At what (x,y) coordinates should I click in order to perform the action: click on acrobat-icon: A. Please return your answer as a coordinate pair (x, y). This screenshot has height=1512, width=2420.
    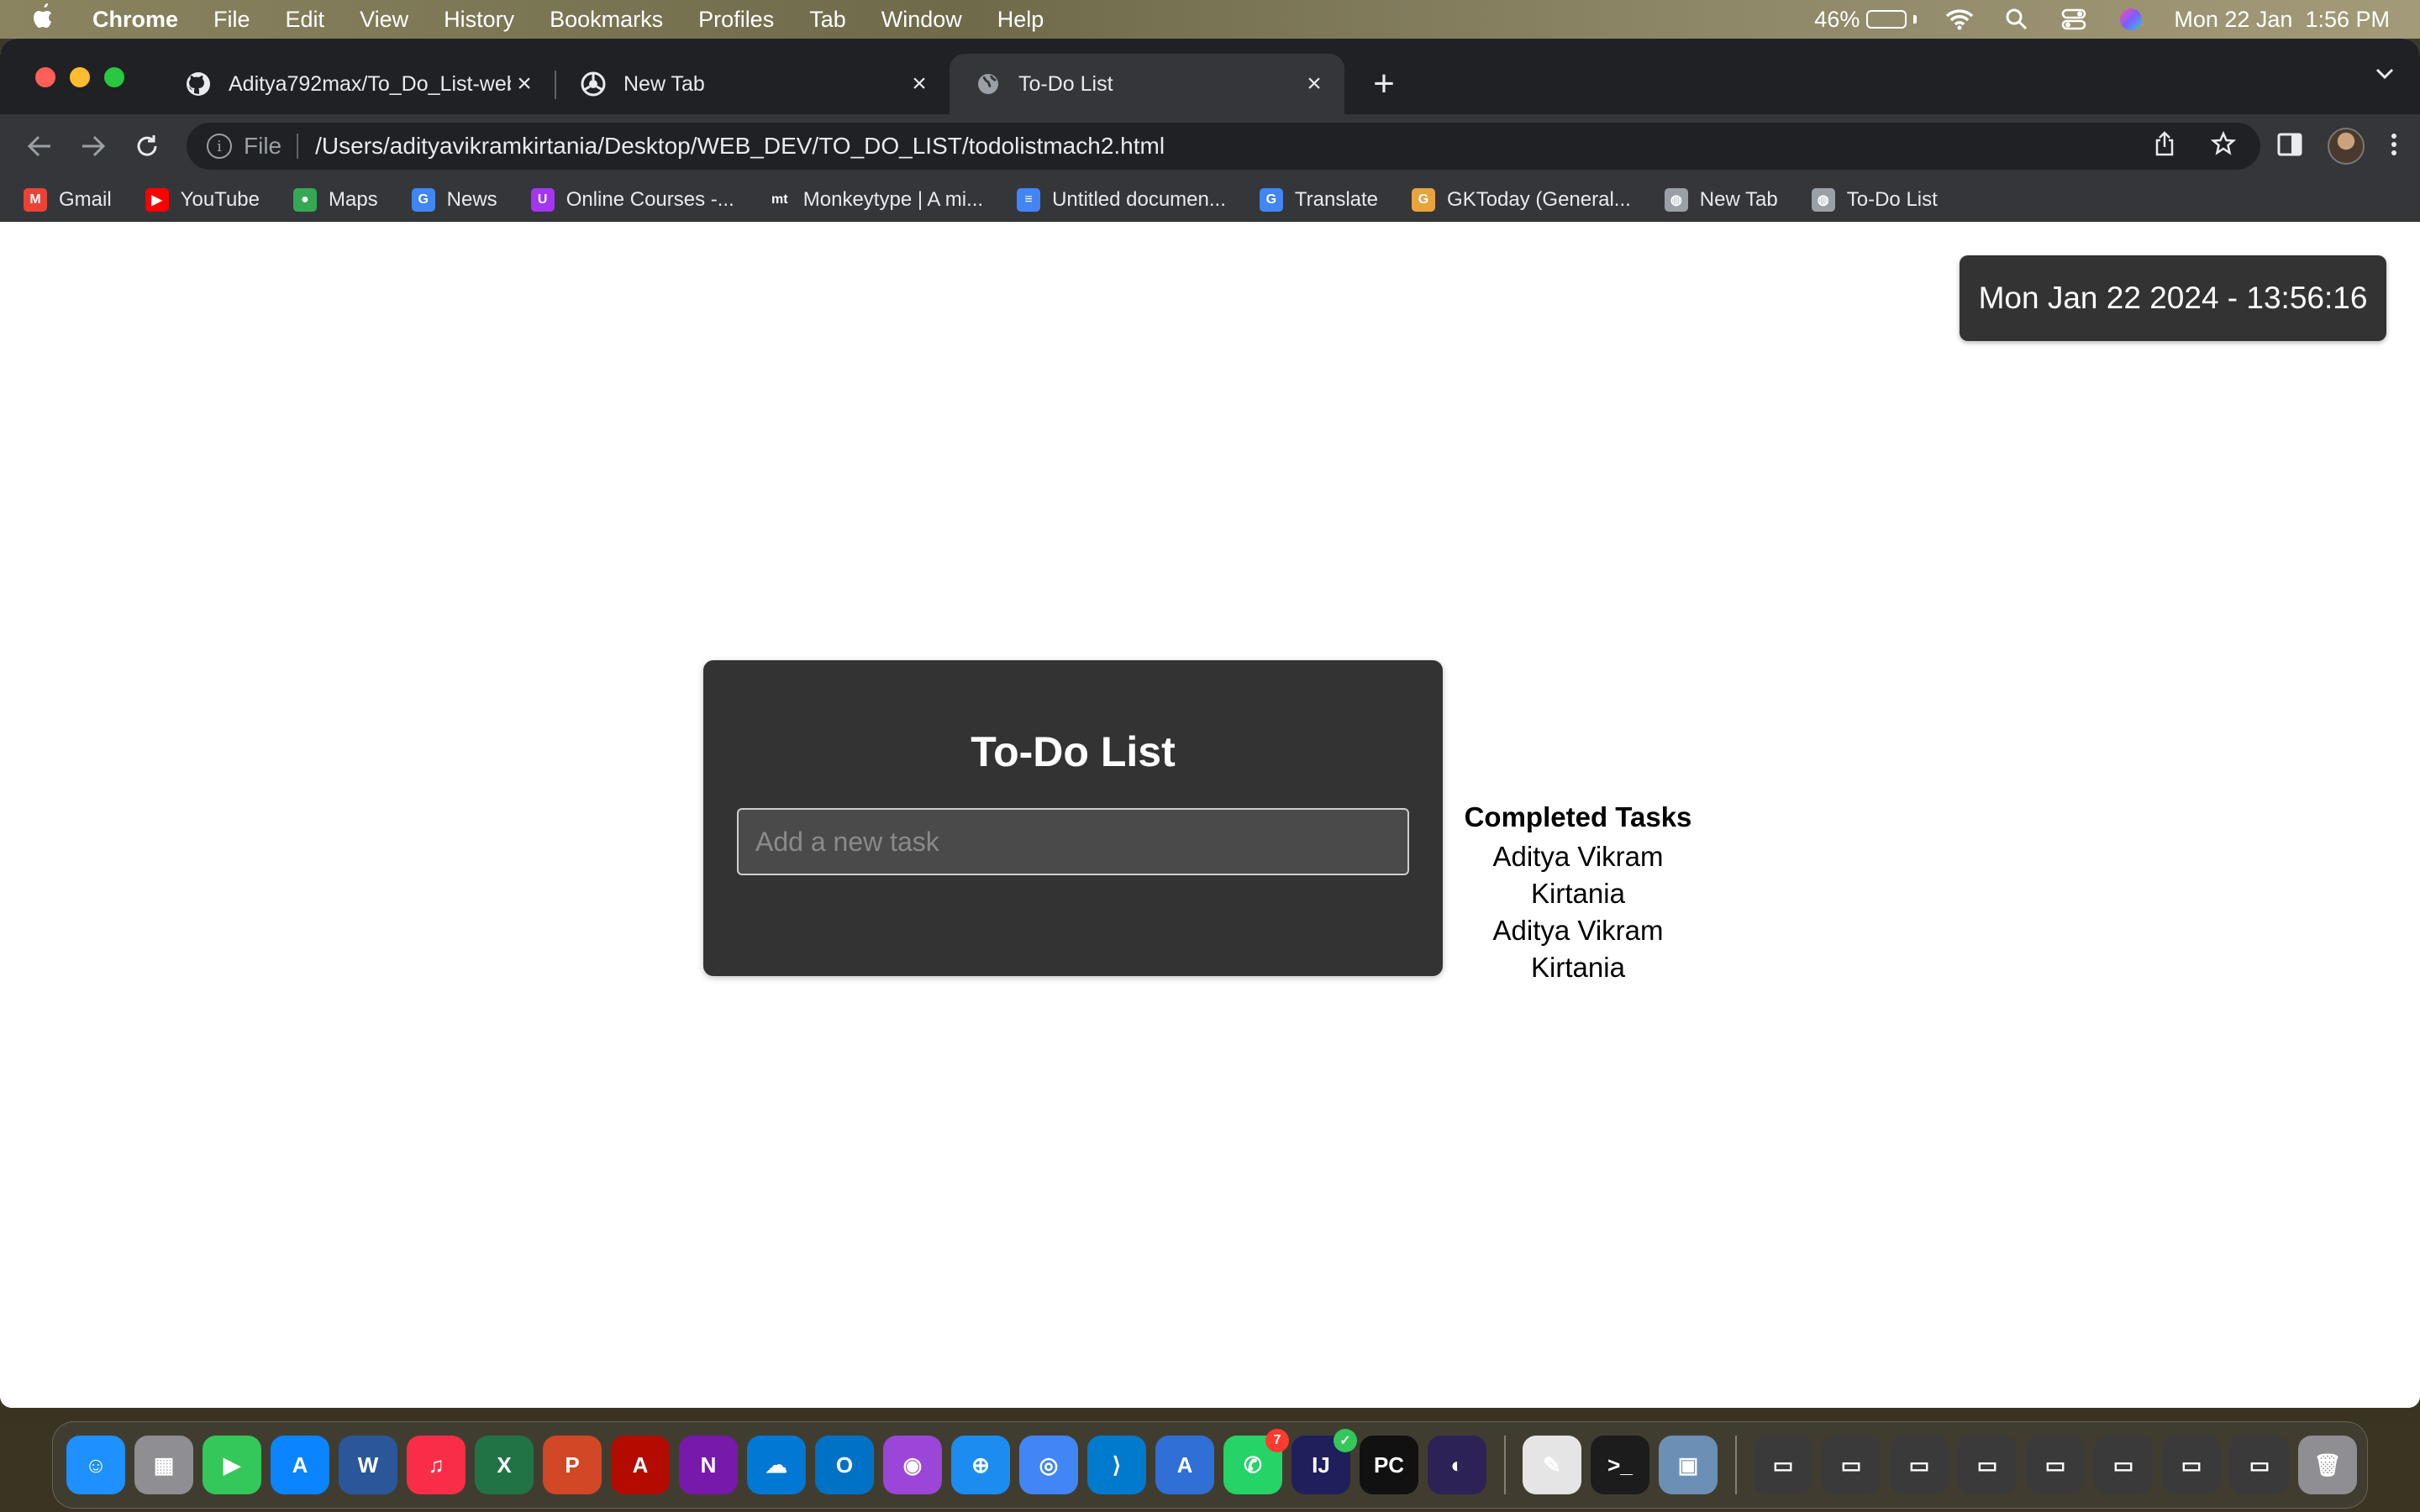
    Looking at the image, I should click on (641, 1465).